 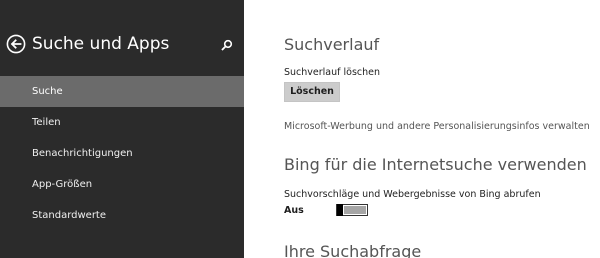 I want to click on bing-heading: Bing für die Internetsuche verwenden, so click(x=435, y=164).